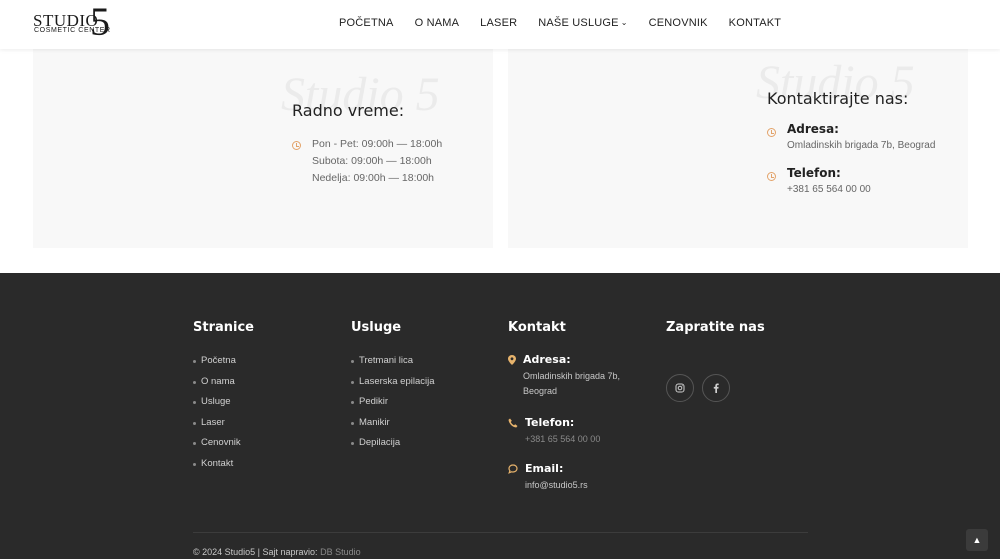 The height and width of the screenshot is (559, 1000). I want to click on footer-link-pedikir: Pedikir, so click(393, 406).